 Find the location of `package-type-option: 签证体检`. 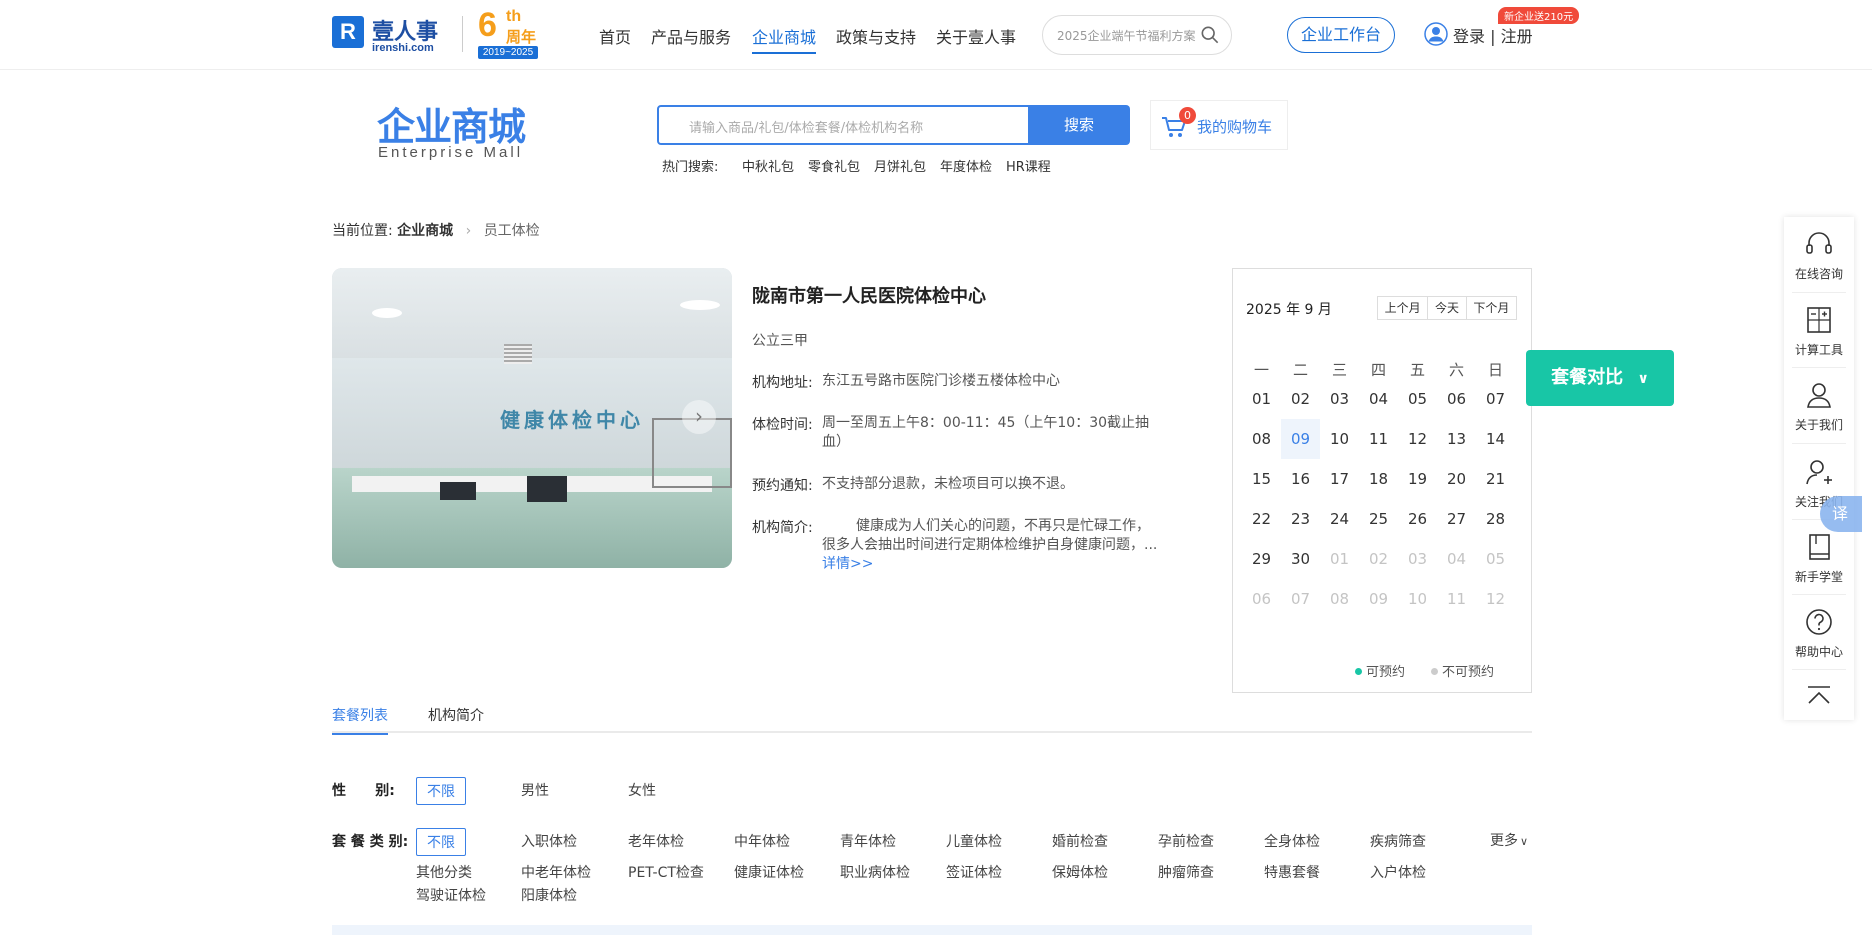

package-type-option: 签证体检 is located at coordinates (974, 872).